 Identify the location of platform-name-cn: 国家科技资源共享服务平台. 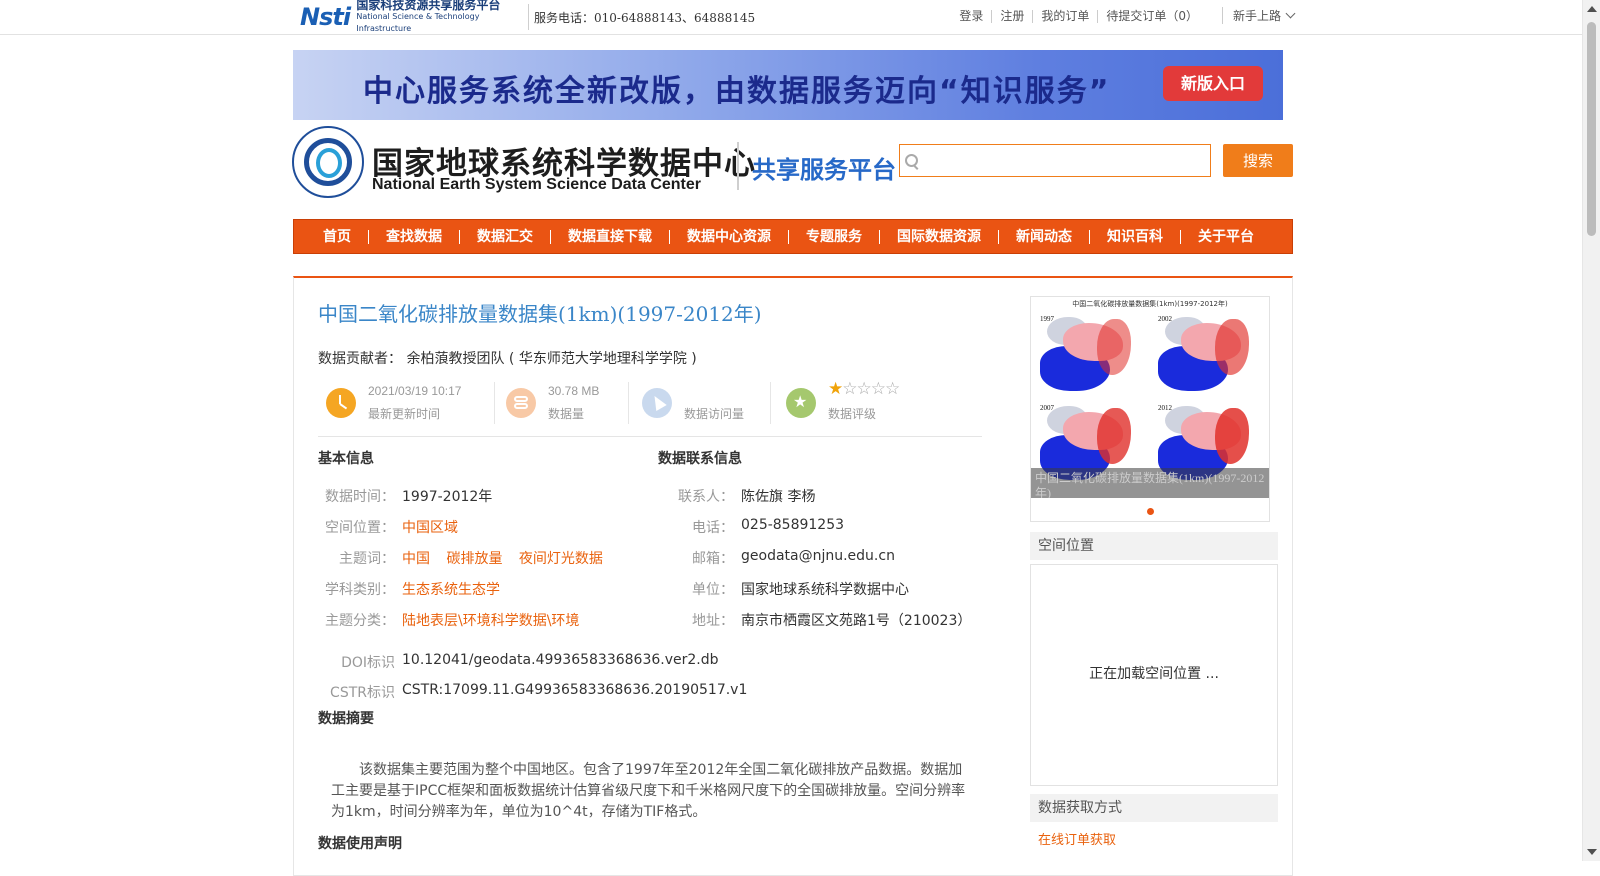
(428, 6).